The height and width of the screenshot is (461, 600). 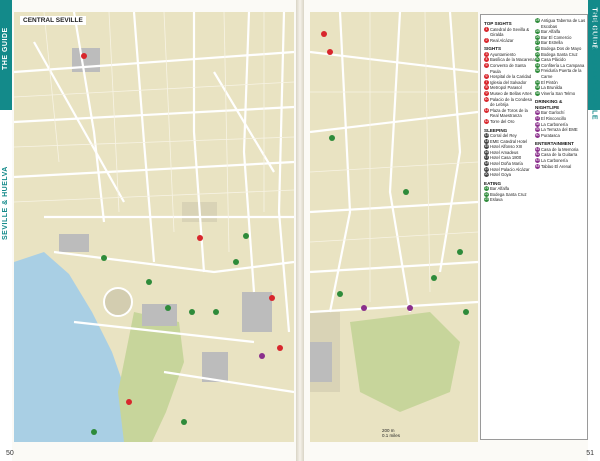 I want to click on legend-item-label: Catedral de Sevilla & Giralda, so click(x=510, y=32).